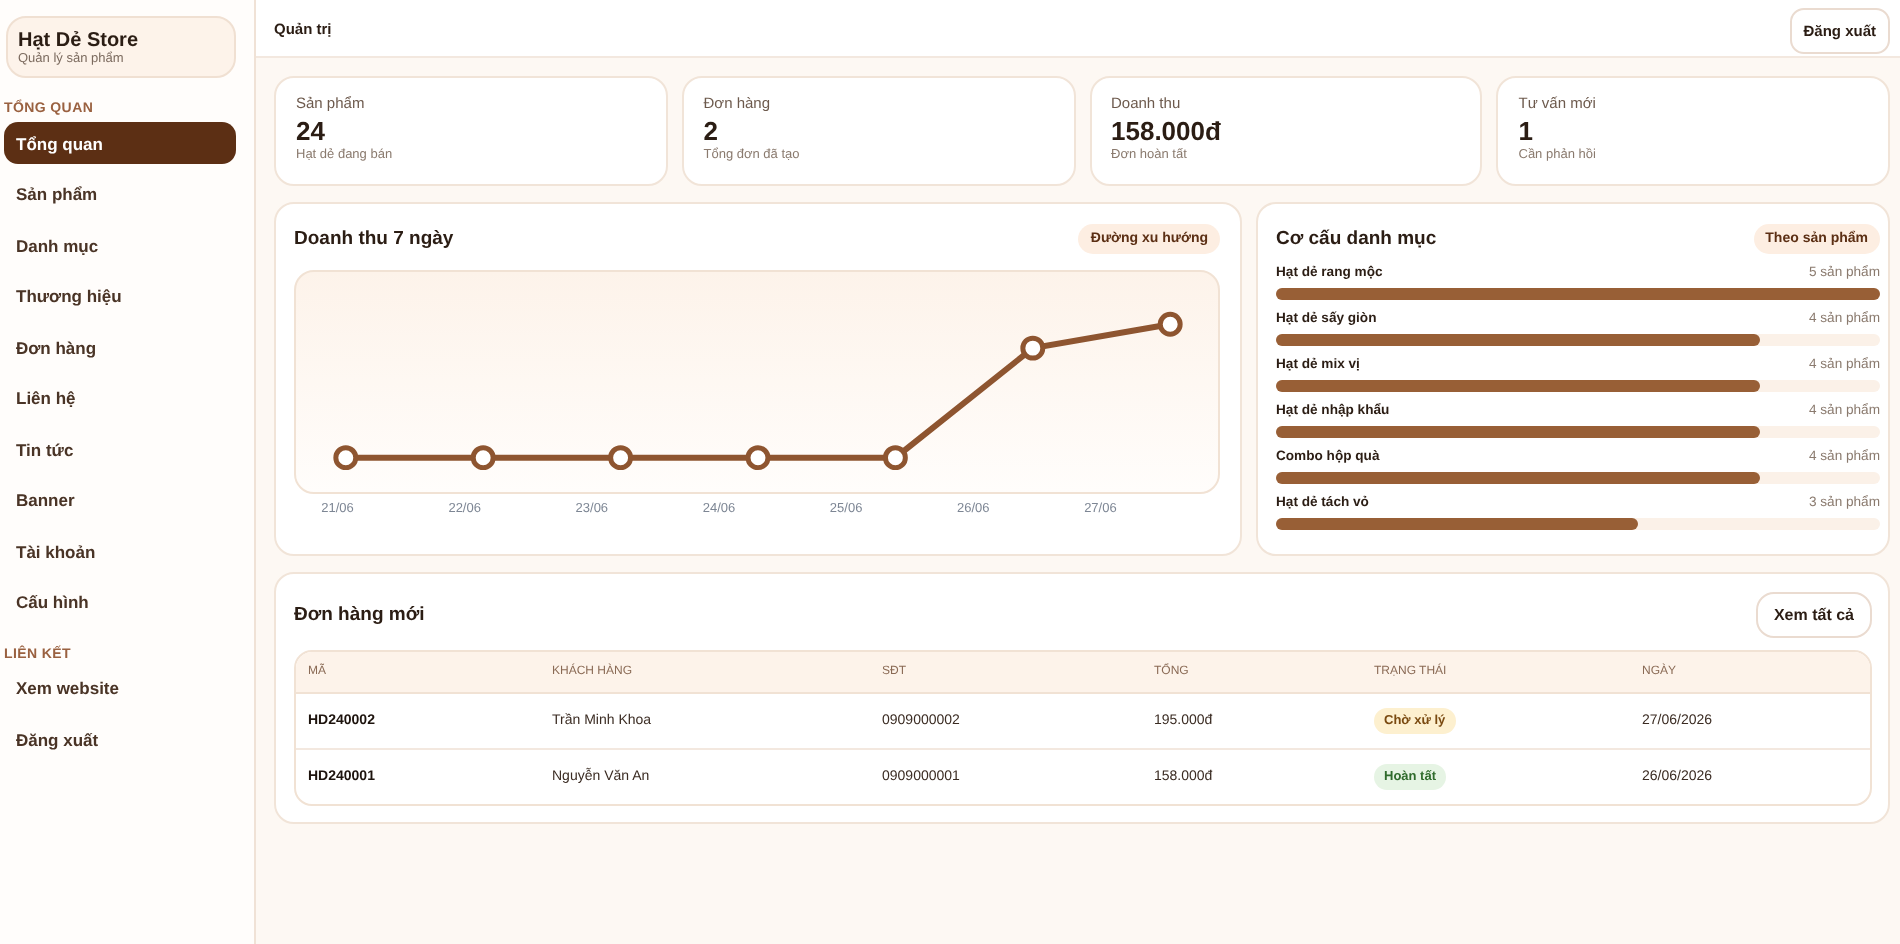  What do you see at coordinates (120, 296) in the screenshot?
I see `nav-item: Thương hiệu` at bounding box center [120, 296].